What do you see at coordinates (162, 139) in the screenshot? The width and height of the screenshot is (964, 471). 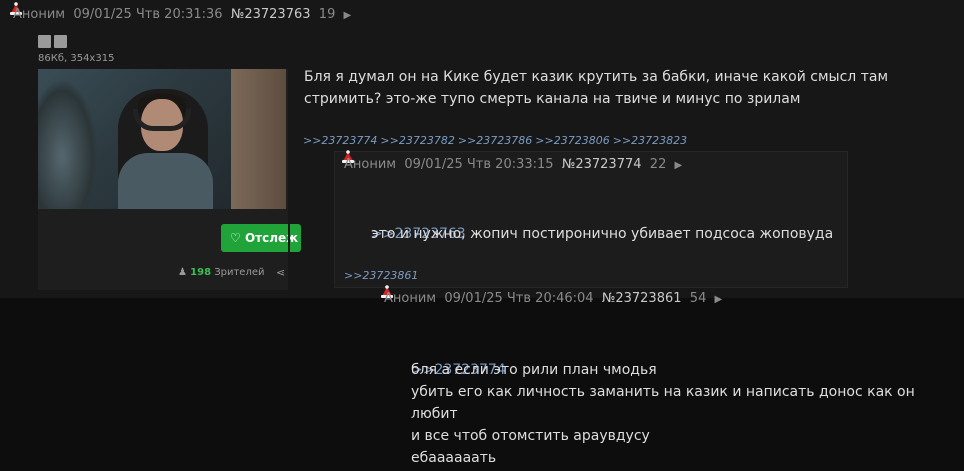 I see `stream-preview` at bounding box center [162, 139].